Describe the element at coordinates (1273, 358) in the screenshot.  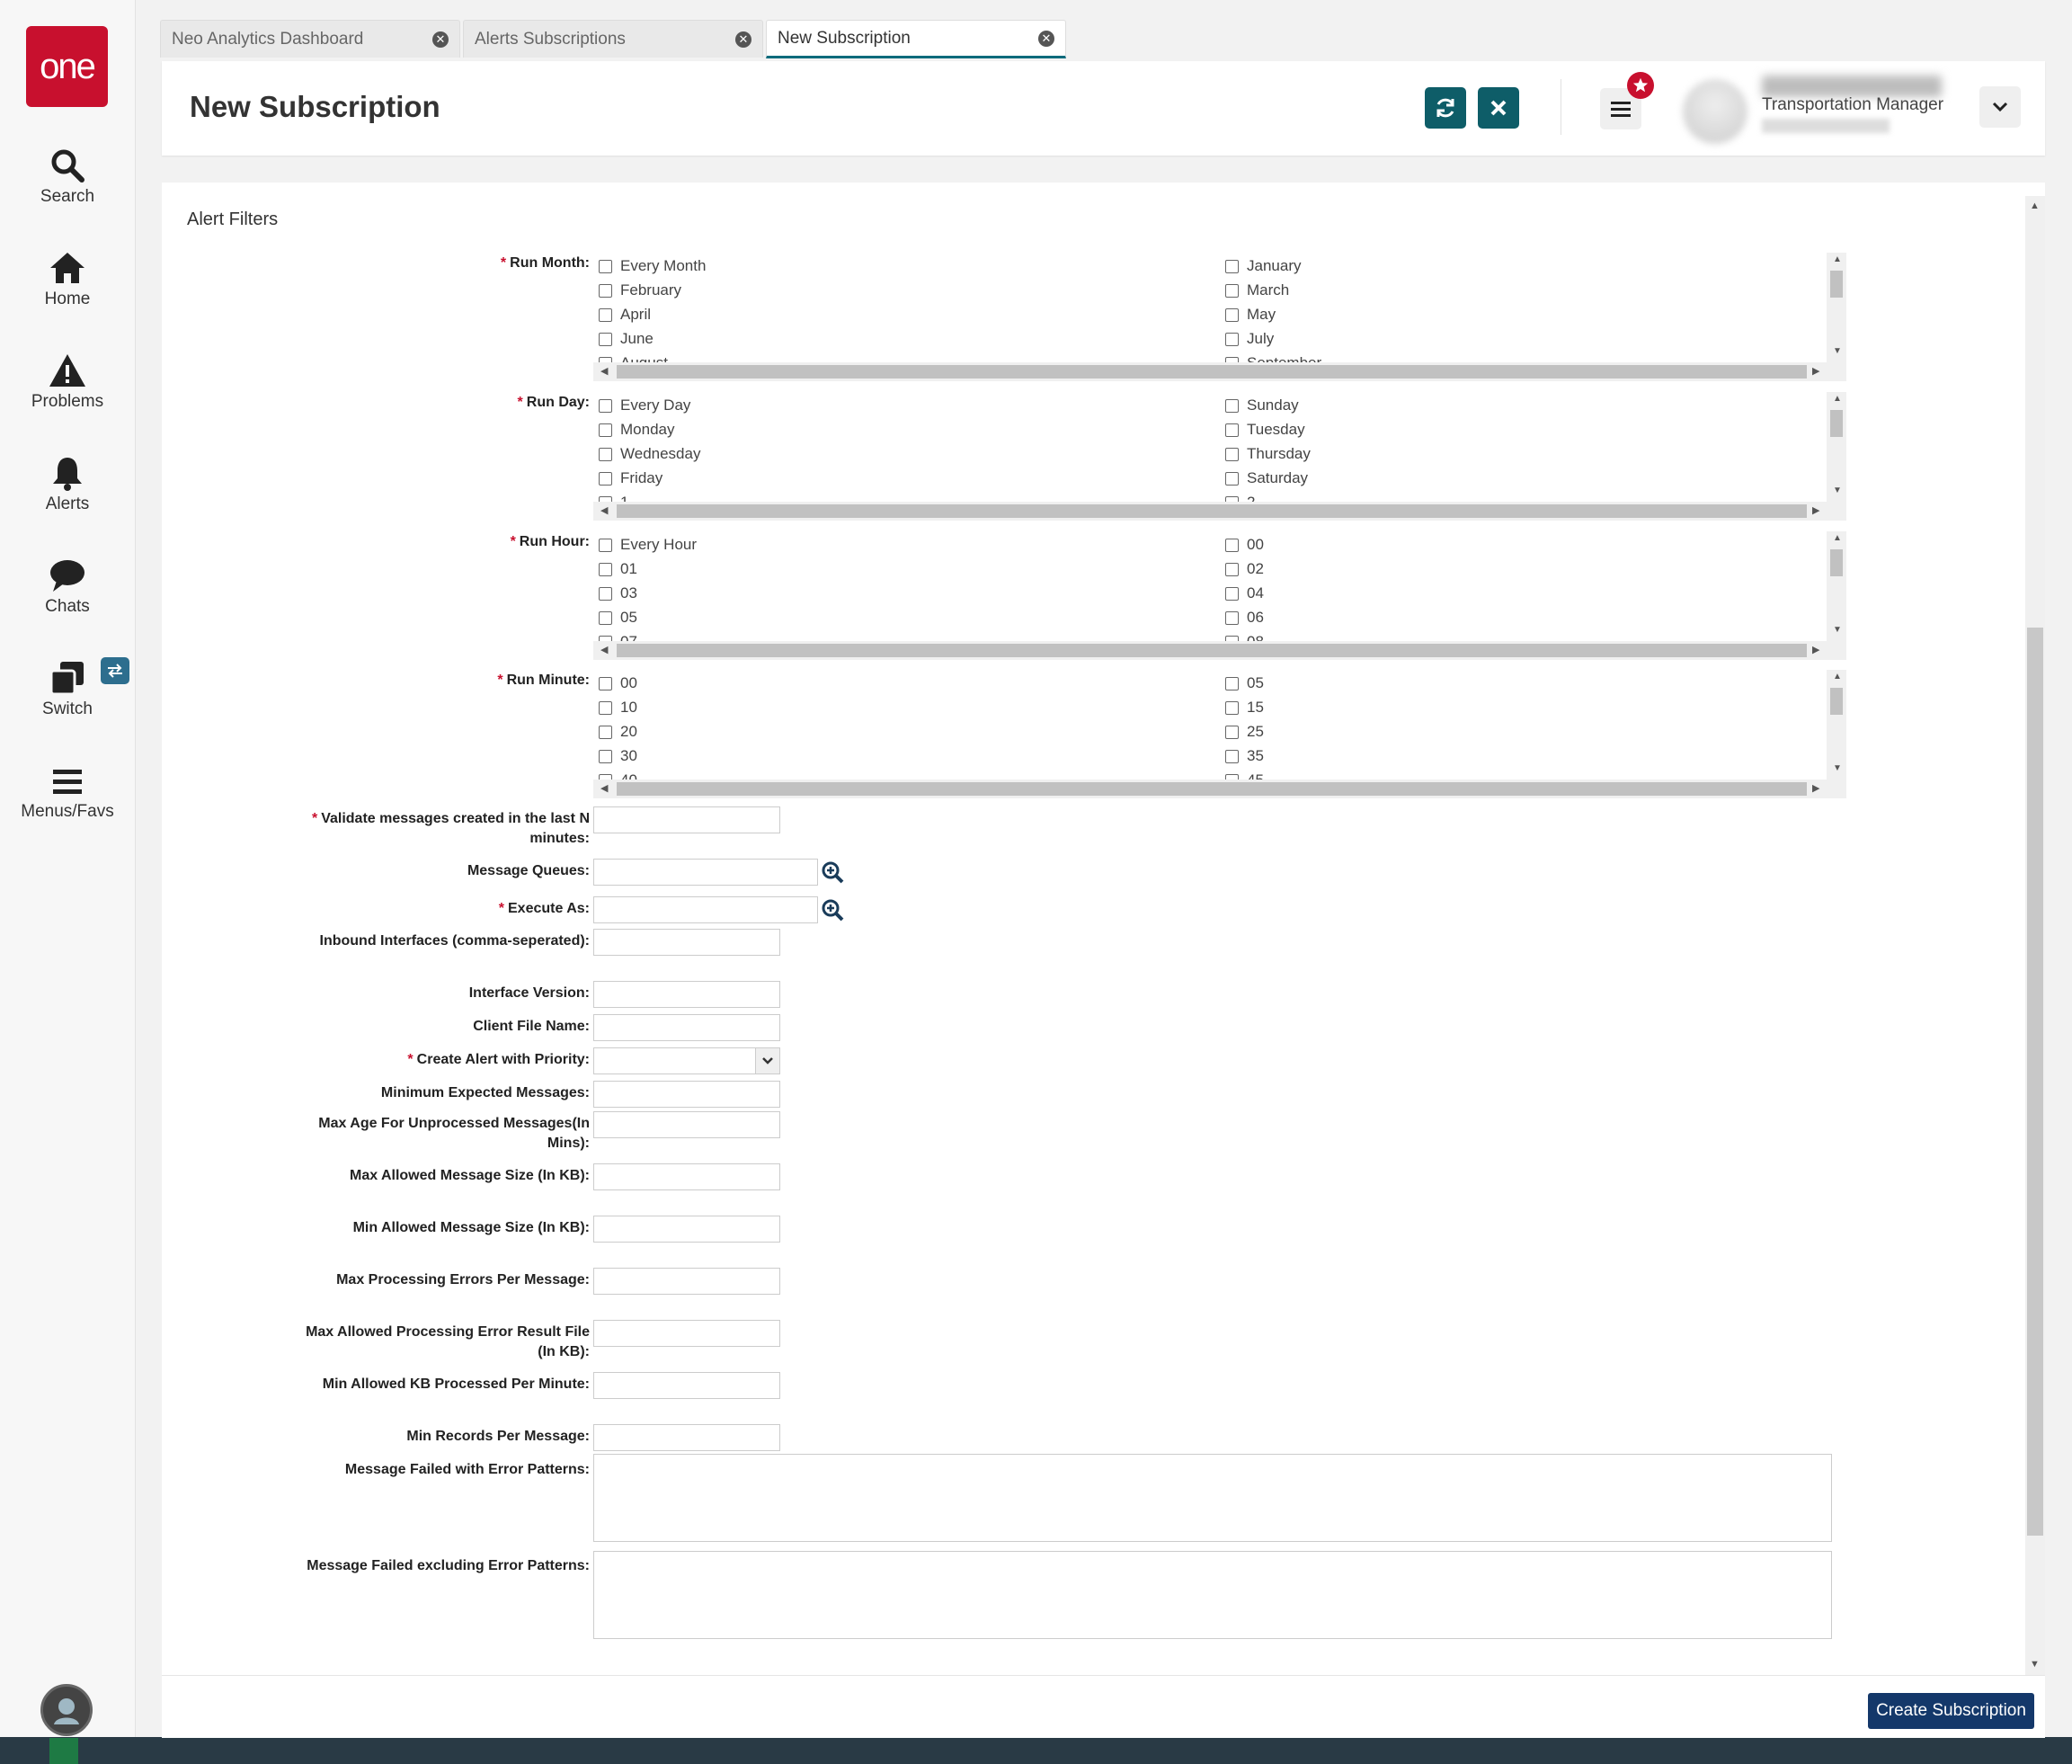
I see `checkbox-september: September` at that location.